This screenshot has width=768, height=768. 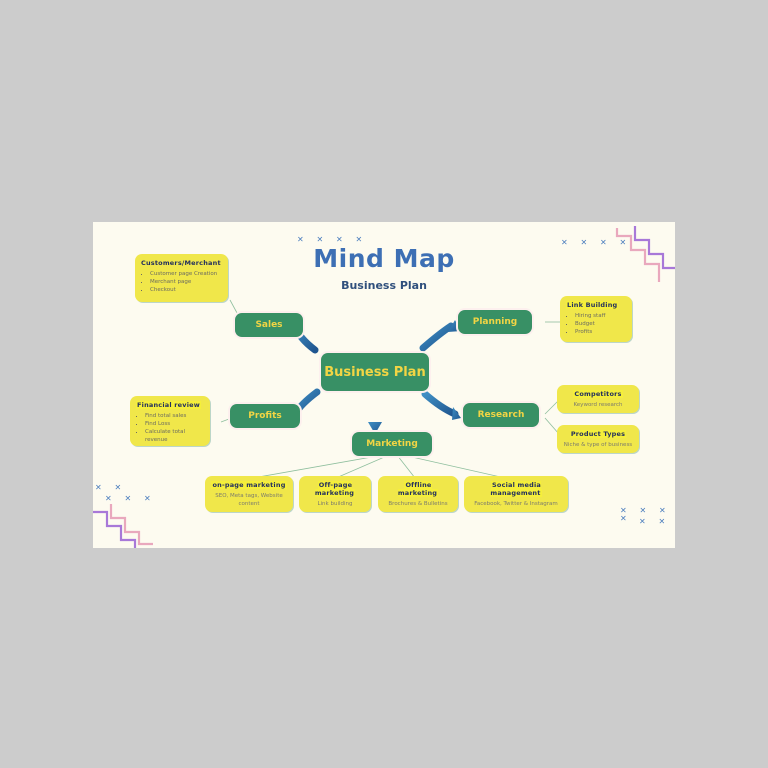 What do you see at coordinates (168, 405) in the screenshot?
I see `card-financial-review-header: Financial review` at bounding box center [168, 405].